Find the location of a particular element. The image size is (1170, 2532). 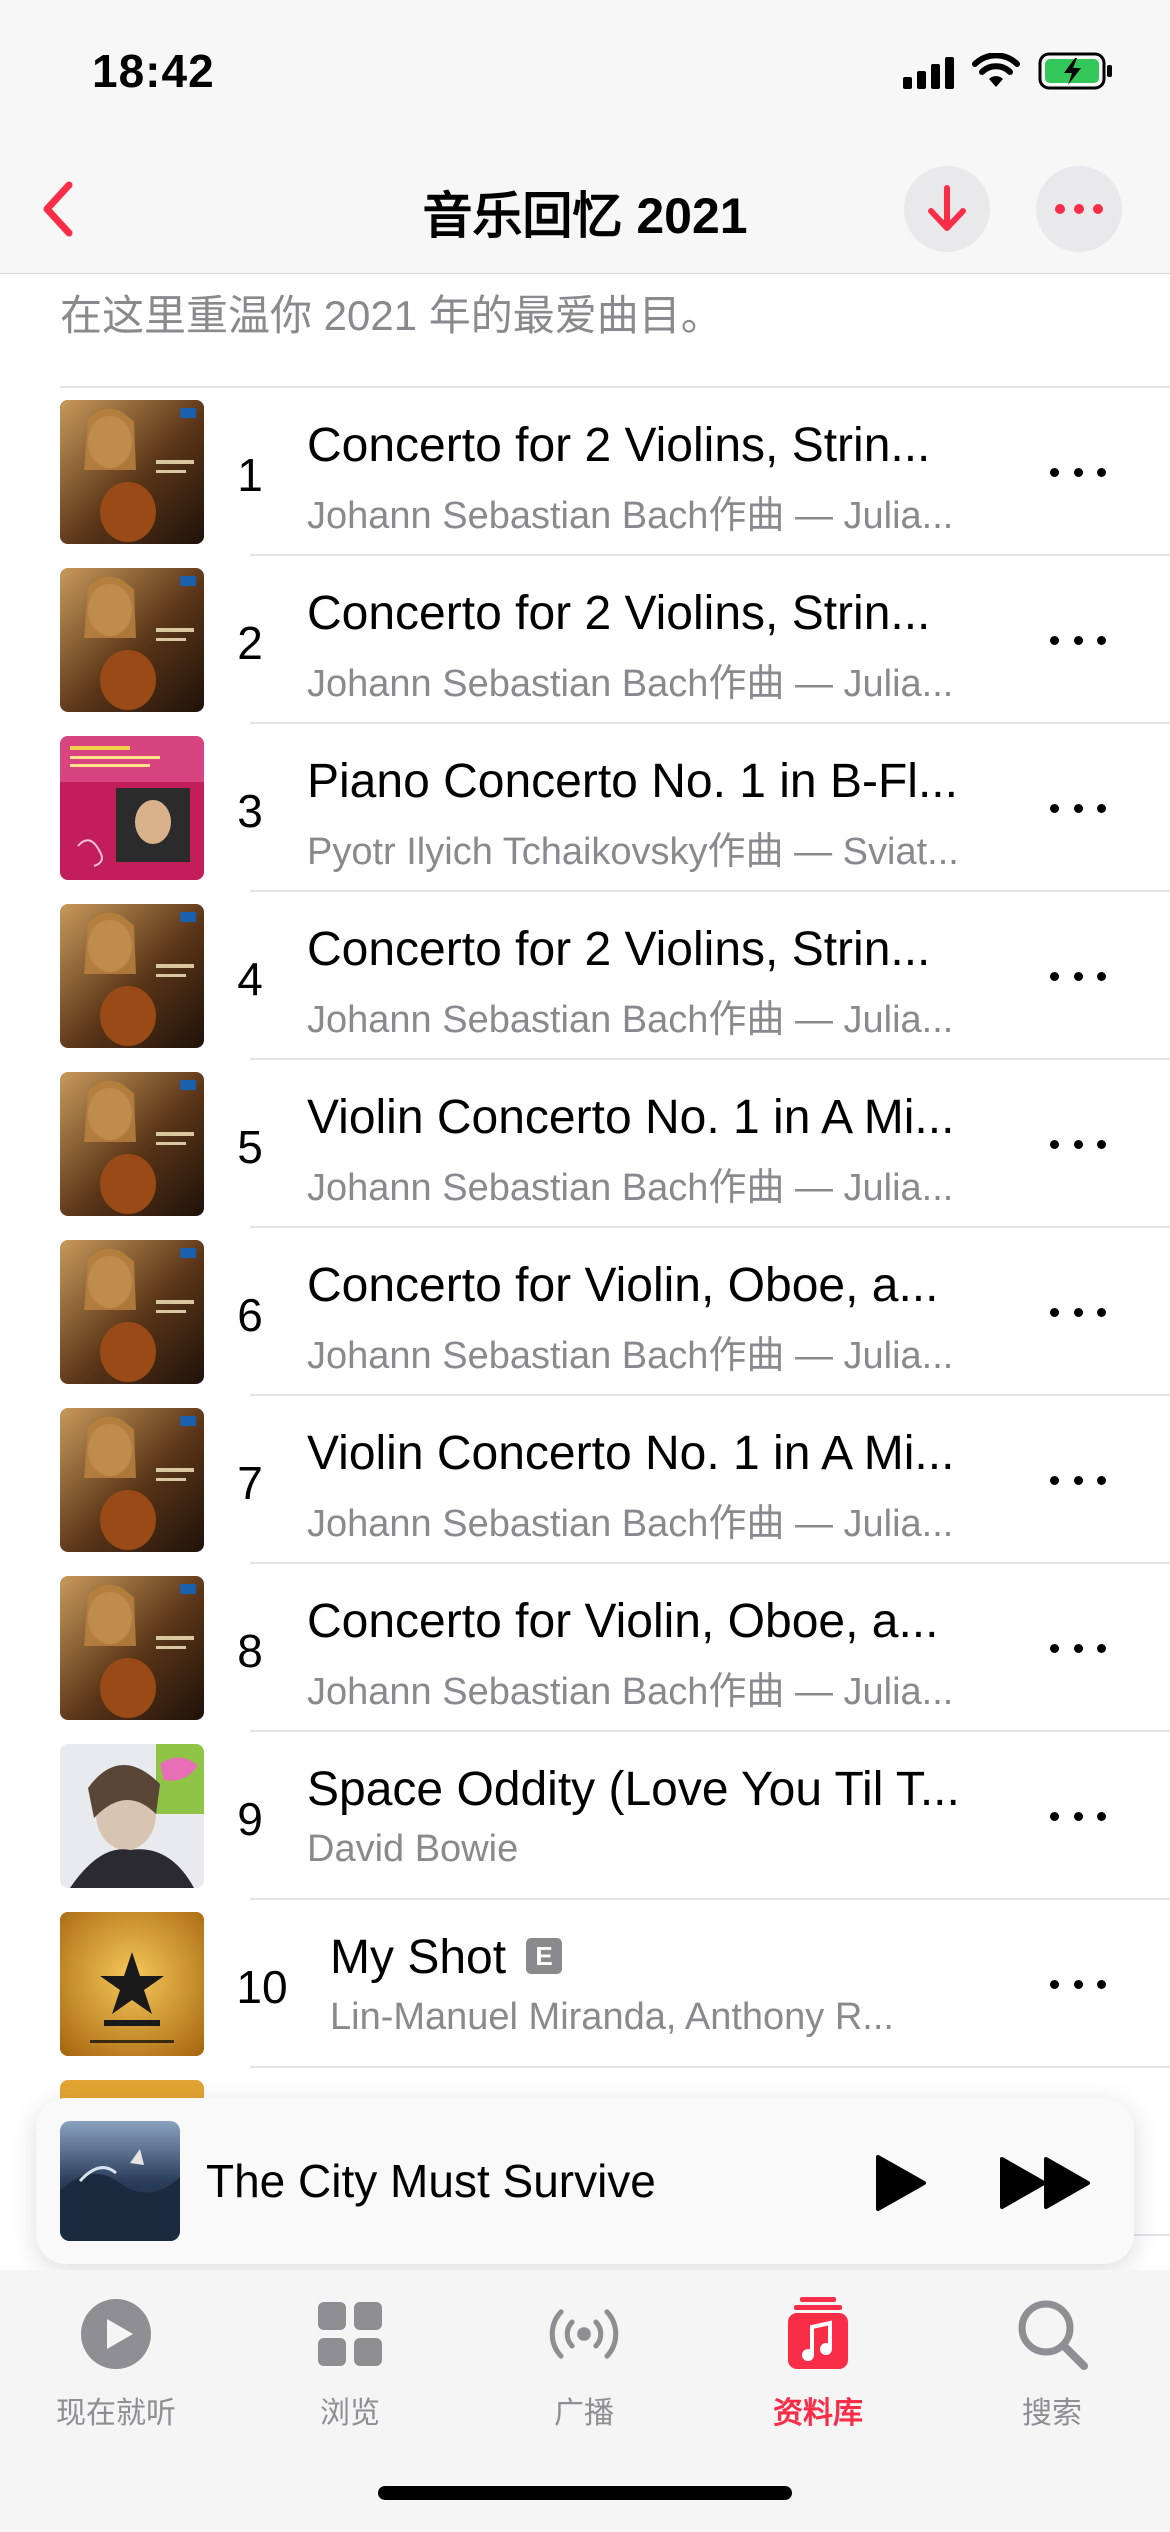

fast-forward-icon is located at coordinates (1045, 2183).